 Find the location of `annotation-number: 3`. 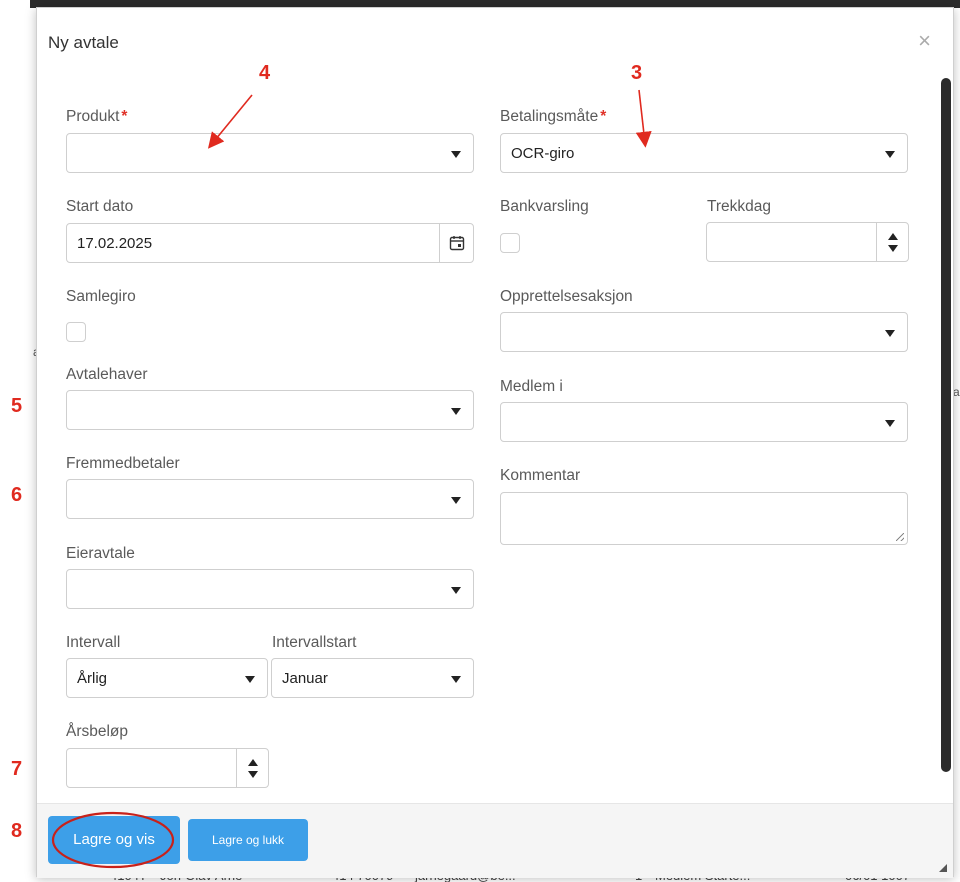

annotation-number: 3 is located at coordinates (637, 73).